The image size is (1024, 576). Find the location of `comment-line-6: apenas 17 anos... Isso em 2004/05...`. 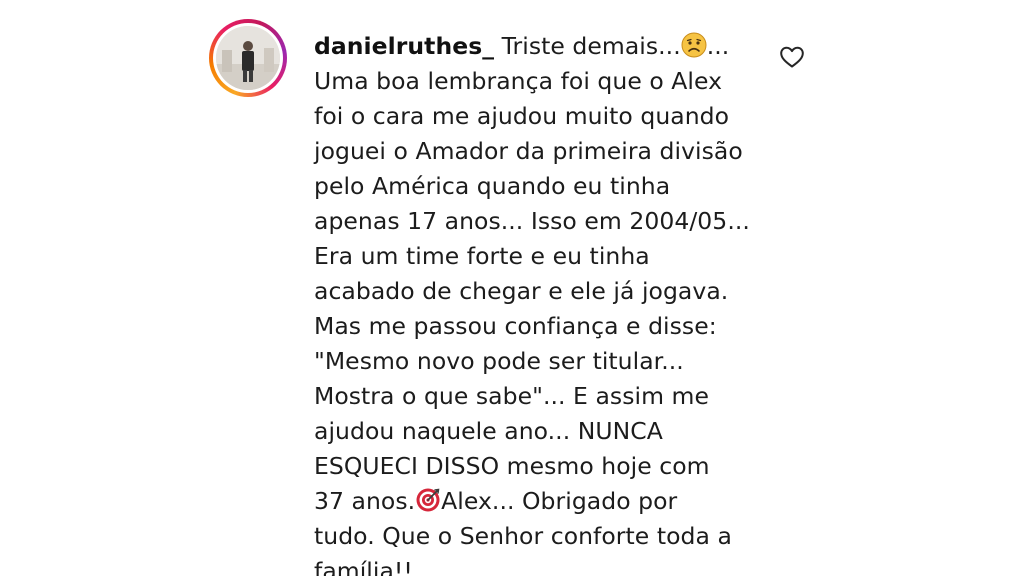

comment-line-6: apenas 17 anos... Isso em 2004/05... is located at coordinates (532, 221).